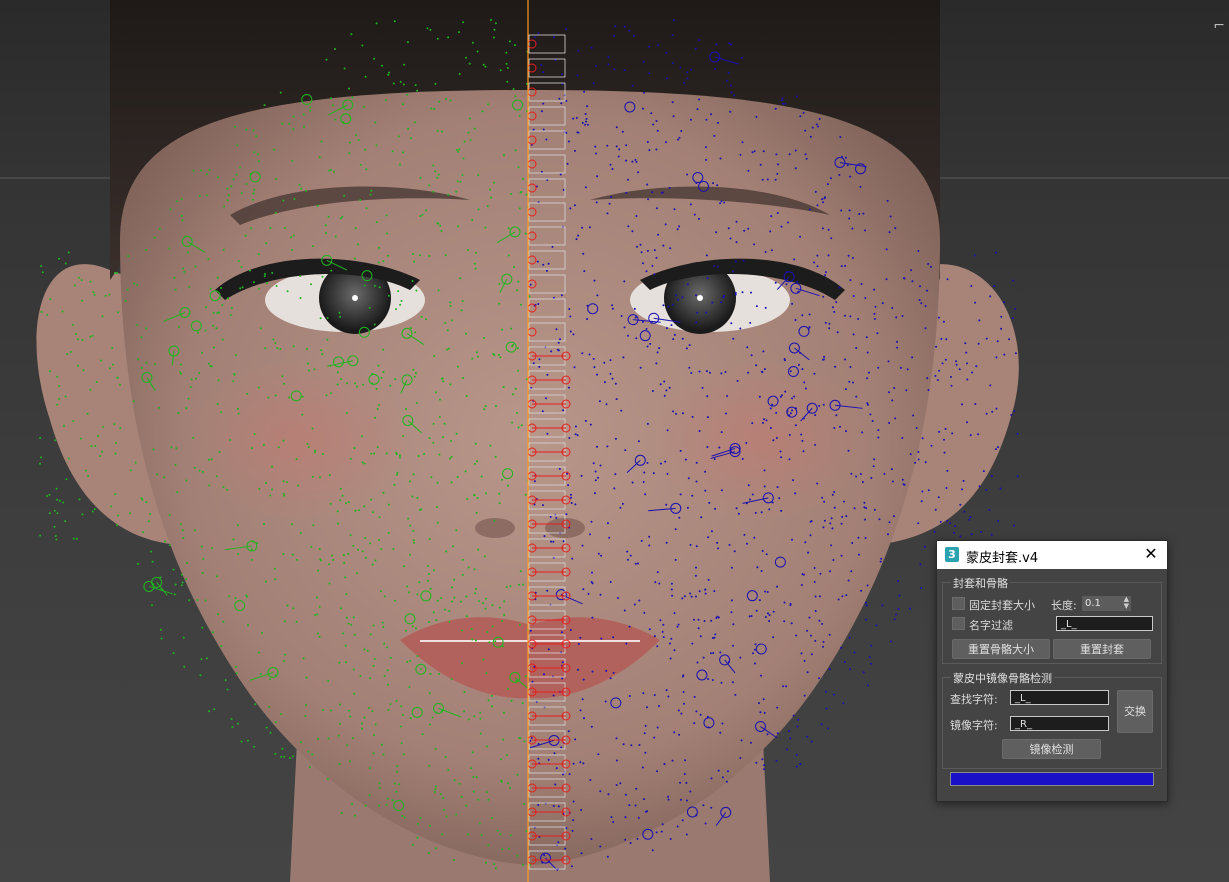  What do you see at coordinates (1135, 711) in the screenshot?
I see `swap-button: 交换` at bounding box center [1135, 711].